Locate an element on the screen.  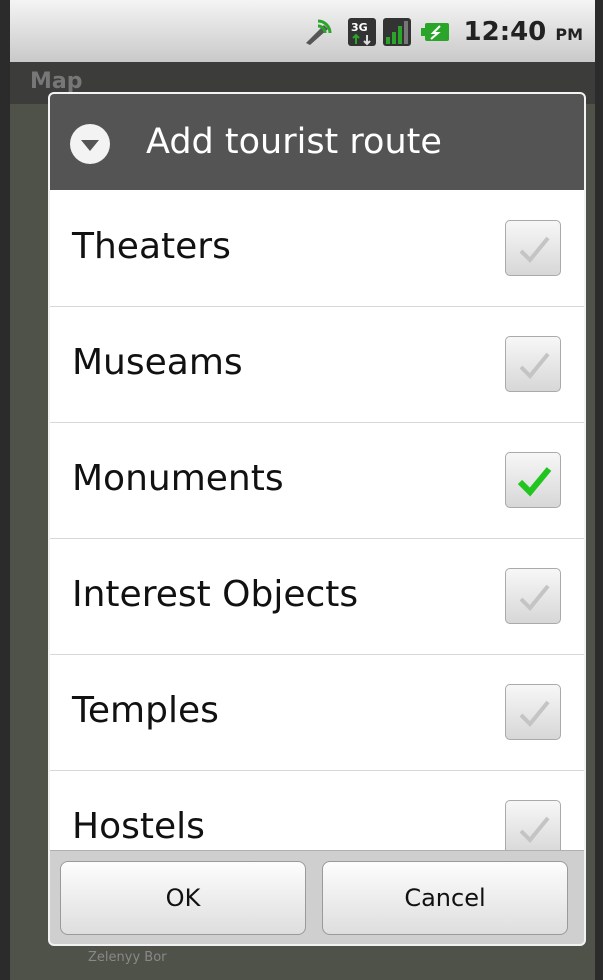
ok-button: OK is located at coordinates (183, 898).